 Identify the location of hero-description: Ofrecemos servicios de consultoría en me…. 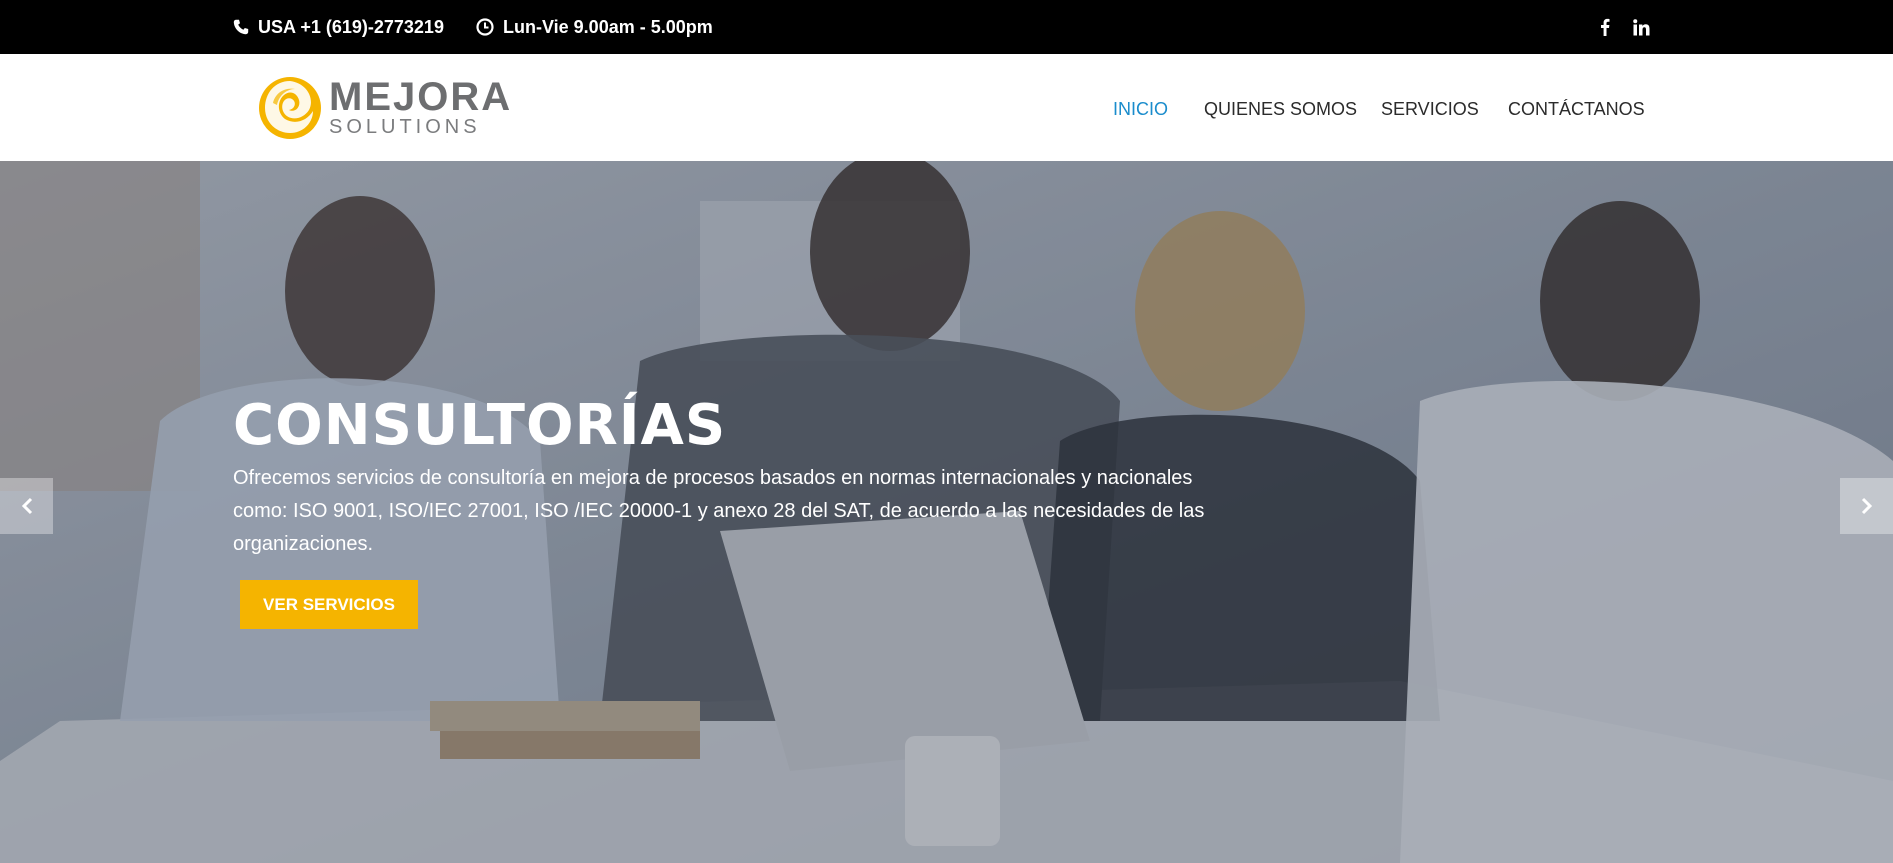
(719, 511).